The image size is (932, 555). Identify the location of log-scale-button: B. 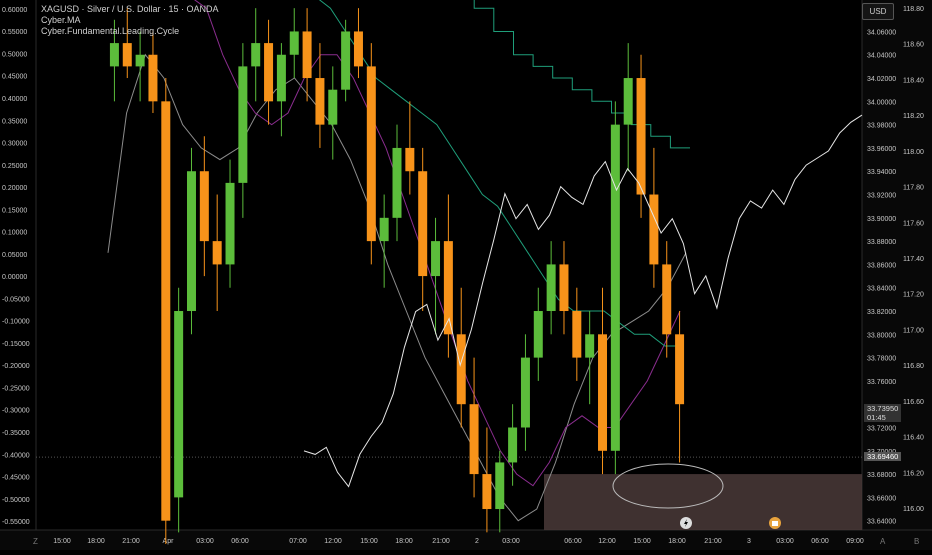
(916, 541).